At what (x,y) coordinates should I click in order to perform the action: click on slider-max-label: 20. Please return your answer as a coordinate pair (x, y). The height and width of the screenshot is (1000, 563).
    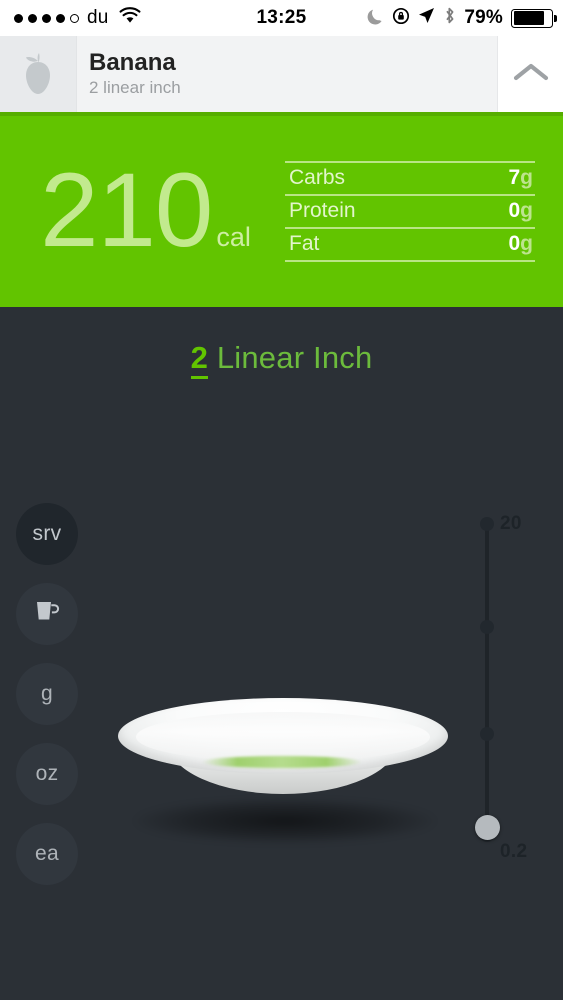
    Looking at the image, I should click on (511, 523).